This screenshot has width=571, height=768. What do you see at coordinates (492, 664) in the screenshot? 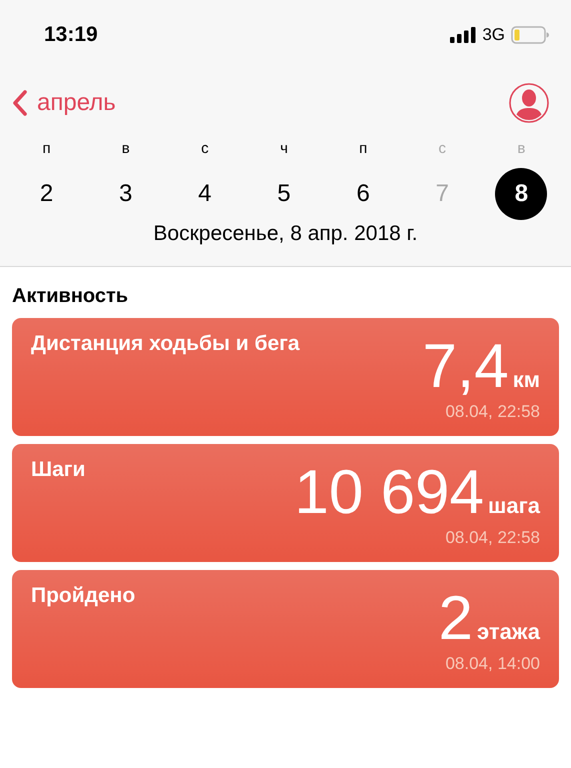
I see `timestamp: 08.04, 14:00` at bounding box center [492, 664].